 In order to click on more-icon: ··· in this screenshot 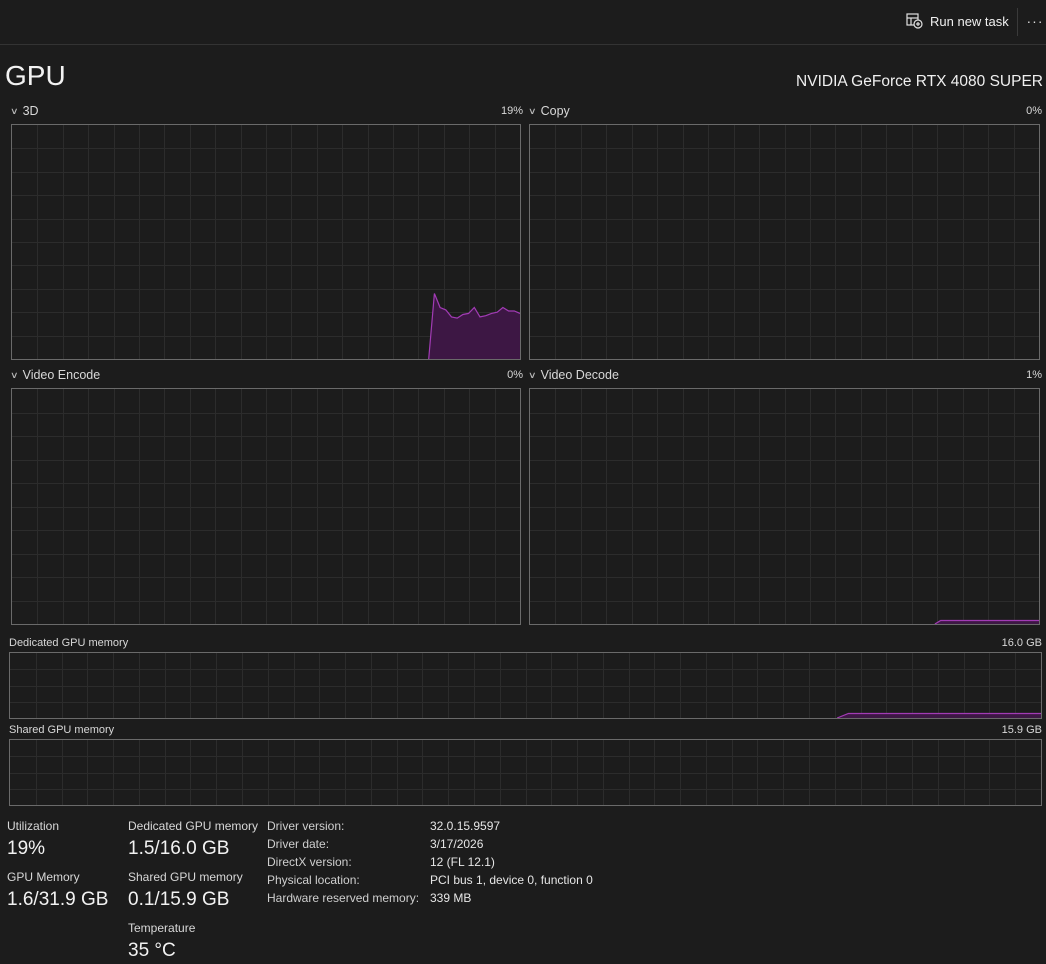, I will do `click(1035, 21)`.